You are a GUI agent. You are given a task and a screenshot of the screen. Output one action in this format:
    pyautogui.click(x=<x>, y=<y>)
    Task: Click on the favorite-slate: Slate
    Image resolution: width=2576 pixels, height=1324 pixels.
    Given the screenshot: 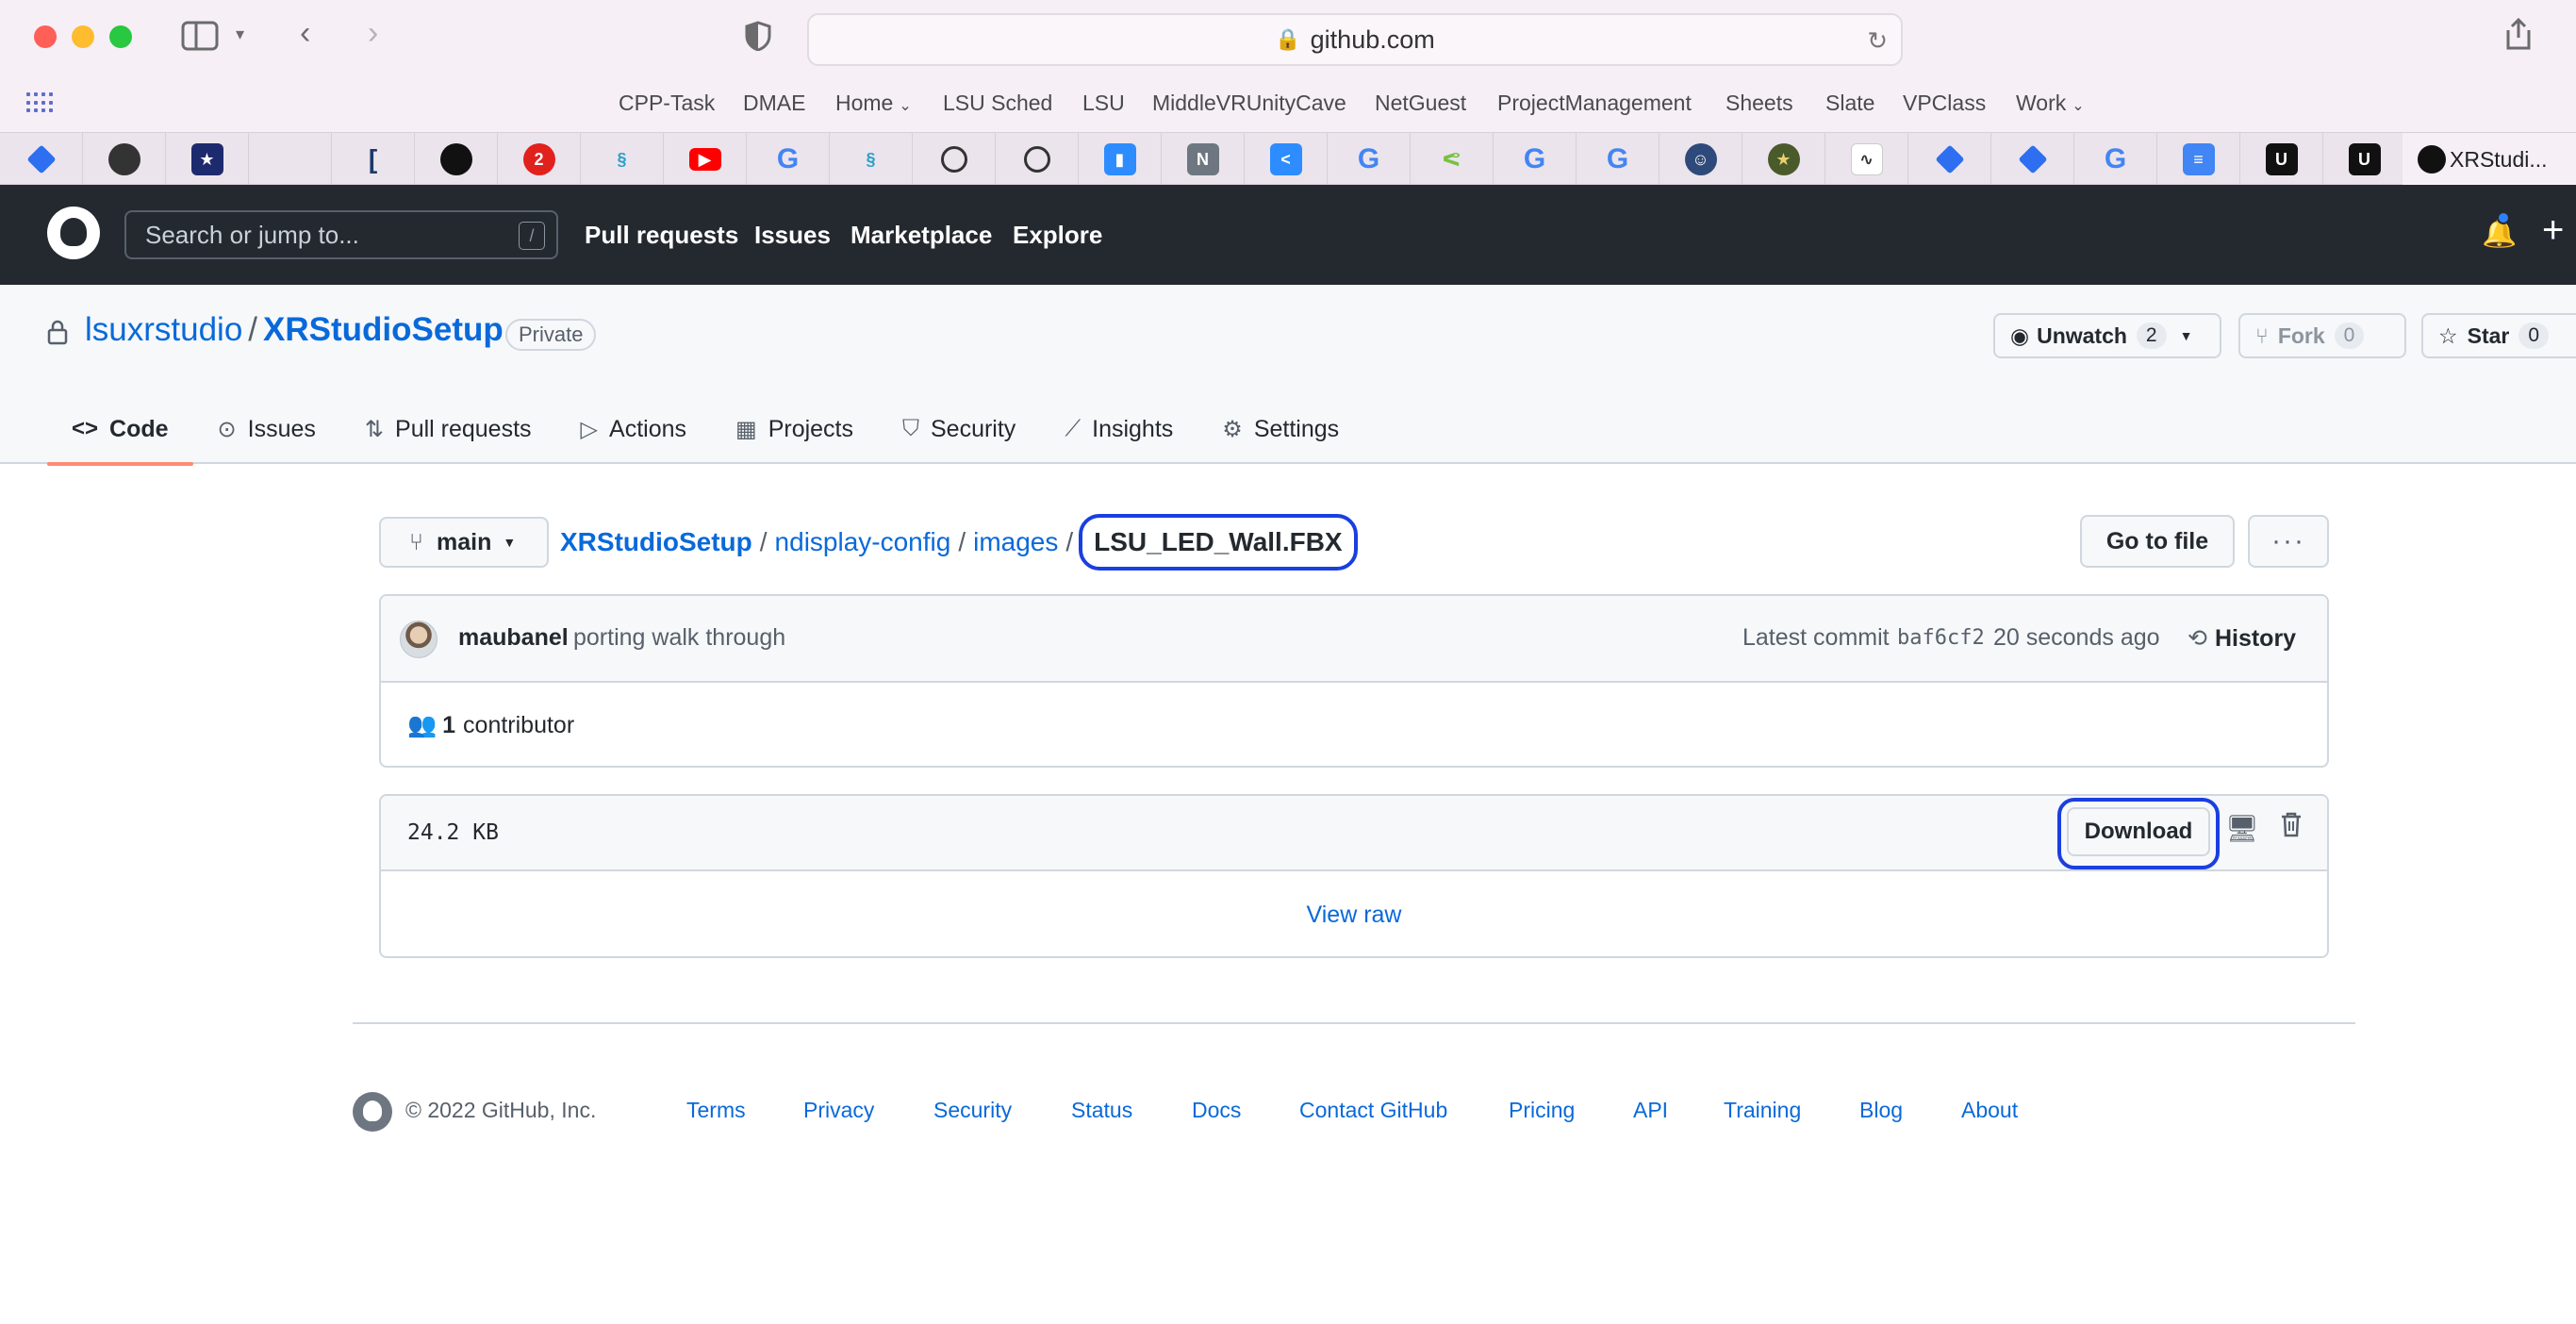 What is the action you would take?
    pyautogui.click(x=1849, y=102)
    